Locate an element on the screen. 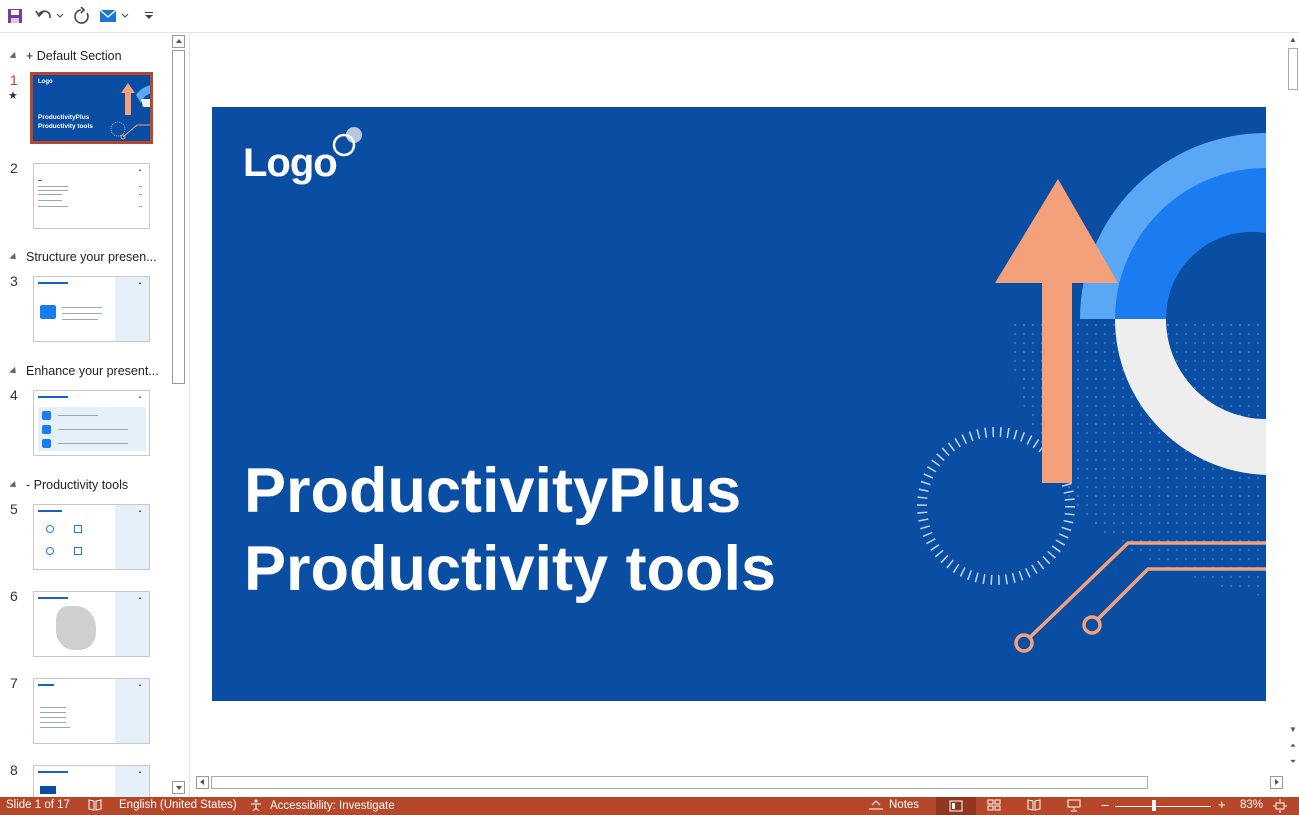 The width and height of the screenshot is (1299, 815). slide-thumbnail-6: ▪ is located at coordinates (91, 624).